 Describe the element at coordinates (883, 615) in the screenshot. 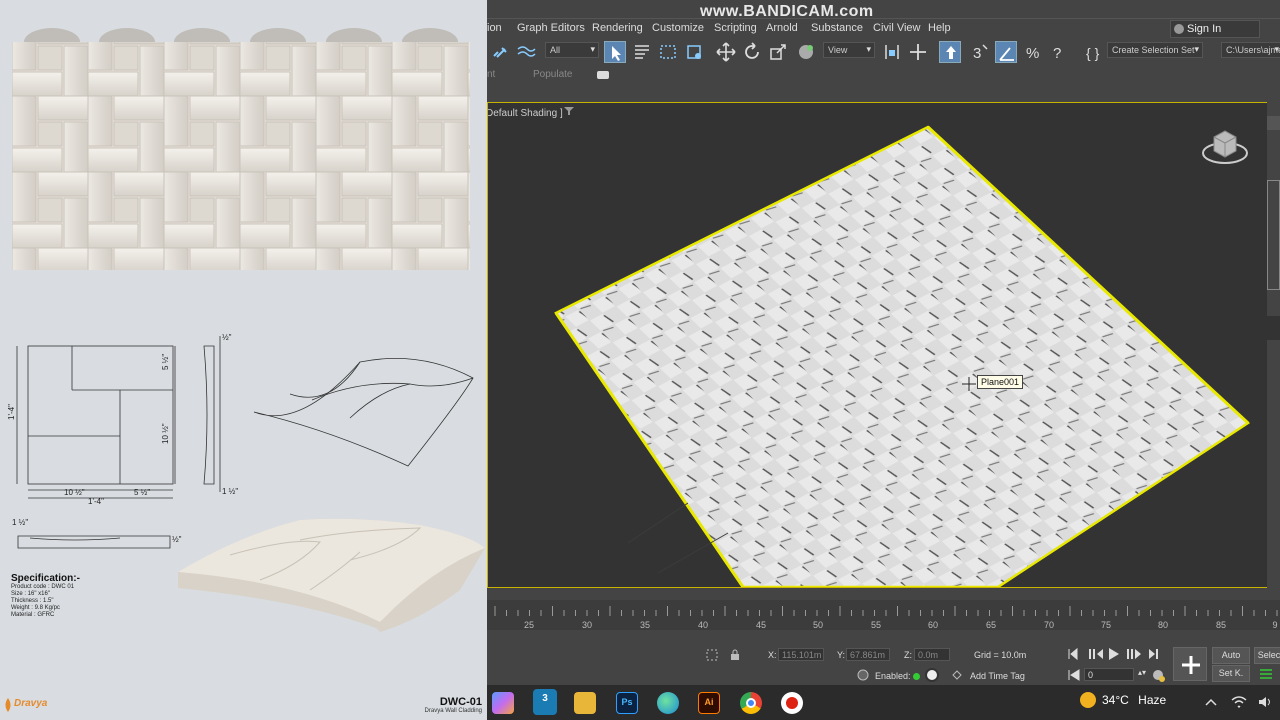

I see `track-bar: 25 30 35 40 45 50 55 60 65 70 75 80 85 9` at that location.